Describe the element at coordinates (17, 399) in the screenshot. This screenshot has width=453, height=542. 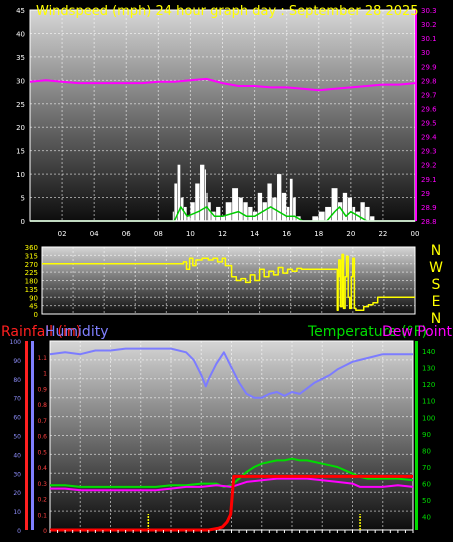
I see `humidity-y-tick-label: 70` at that location.